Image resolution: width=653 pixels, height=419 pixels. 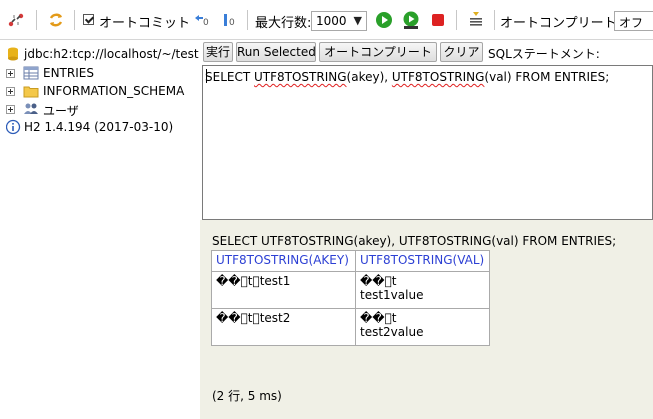 I want to click on chevron-down-icon: ▼, so click(x=357, y=20).